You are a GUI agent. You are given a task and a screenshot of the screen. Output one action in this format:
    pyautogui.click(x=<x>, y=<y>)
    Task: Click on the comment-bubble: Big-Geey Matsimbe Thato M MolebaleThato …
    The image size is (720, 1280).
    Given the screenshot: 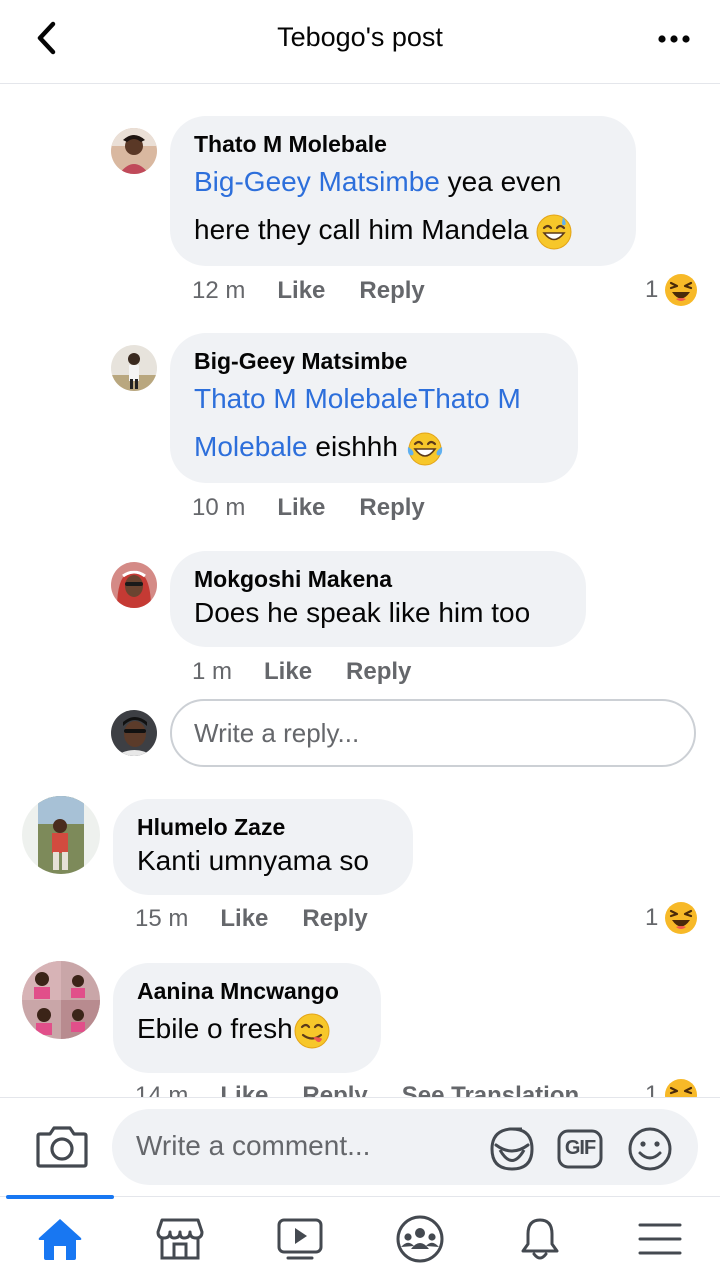 What is the action you would take?
    pyautogui.click(x=374, y=408)
    